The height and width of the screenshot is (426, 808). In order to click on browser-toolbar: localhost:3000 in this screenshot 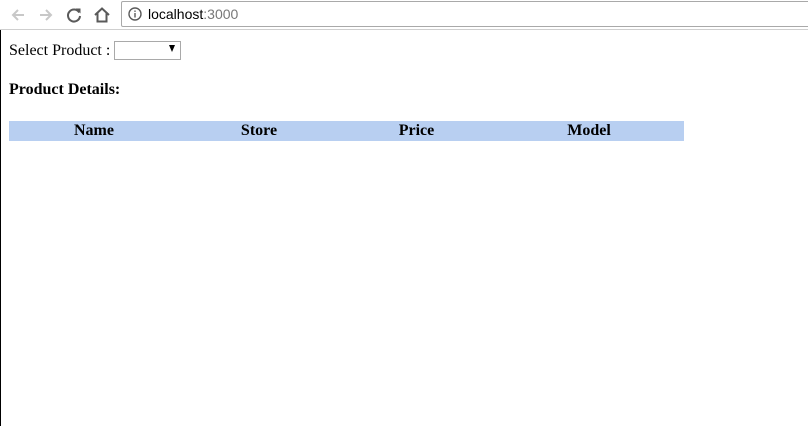, I will do `click(404, 15)`.